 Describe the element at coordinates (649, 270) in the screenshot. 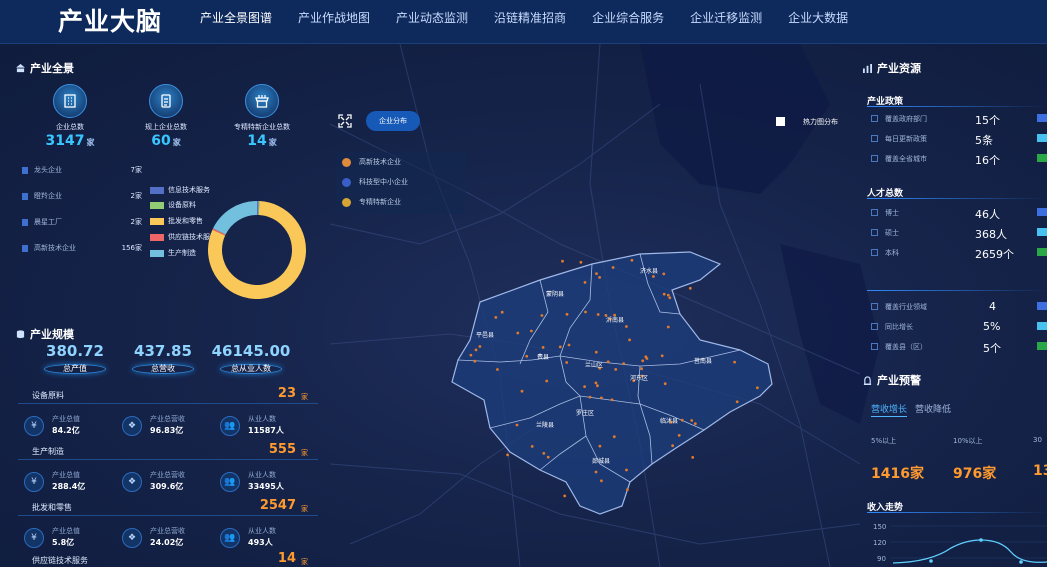

I see `county-label: 济水县` at that location.